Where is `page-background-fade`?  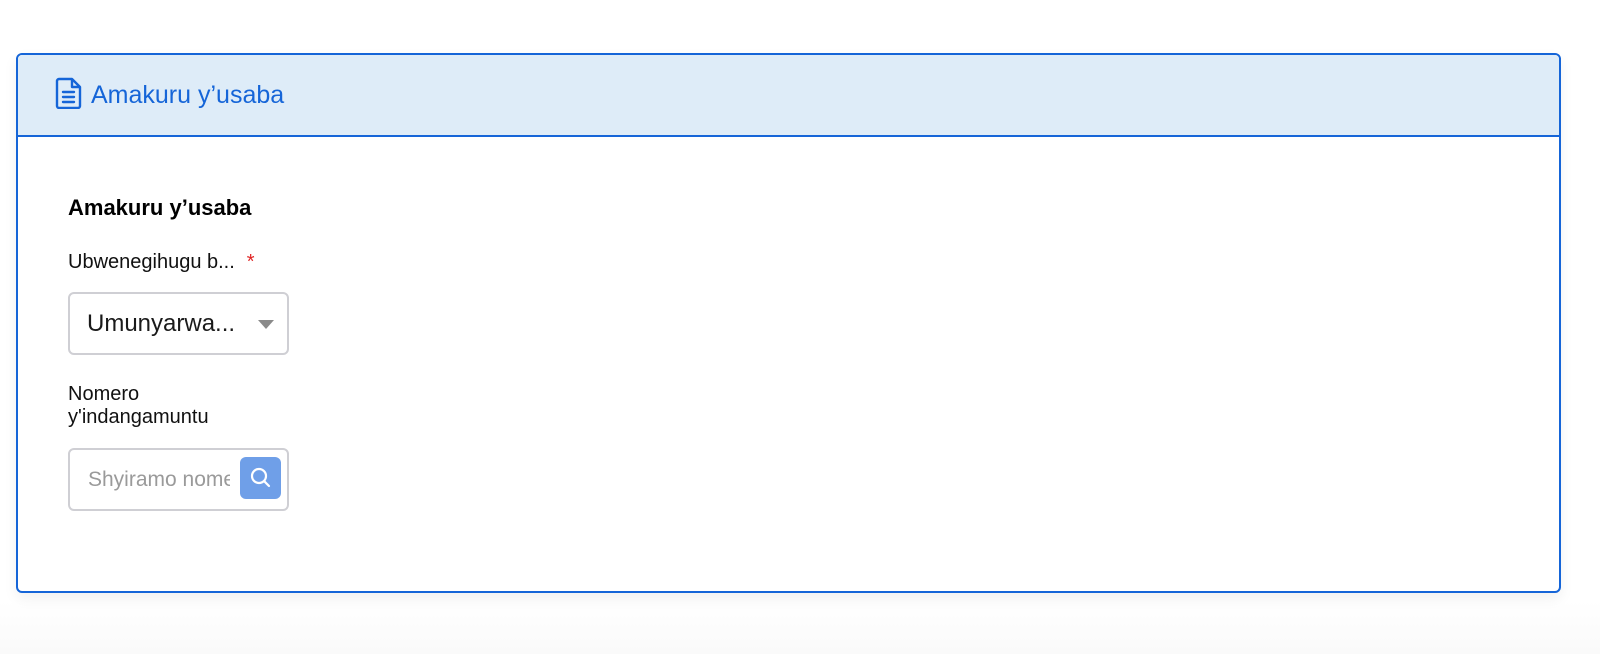 page-background-fade is located at coordinates (800, 627).